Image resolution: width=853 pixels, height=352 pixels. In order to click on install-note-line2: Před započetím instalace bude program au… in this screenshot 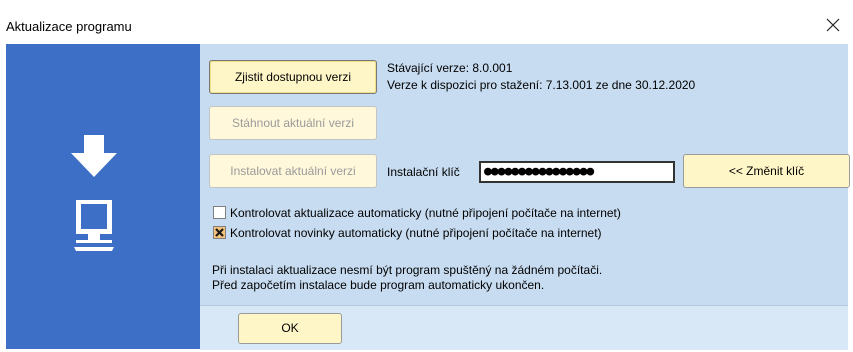, I will do `click(378, 285)`.